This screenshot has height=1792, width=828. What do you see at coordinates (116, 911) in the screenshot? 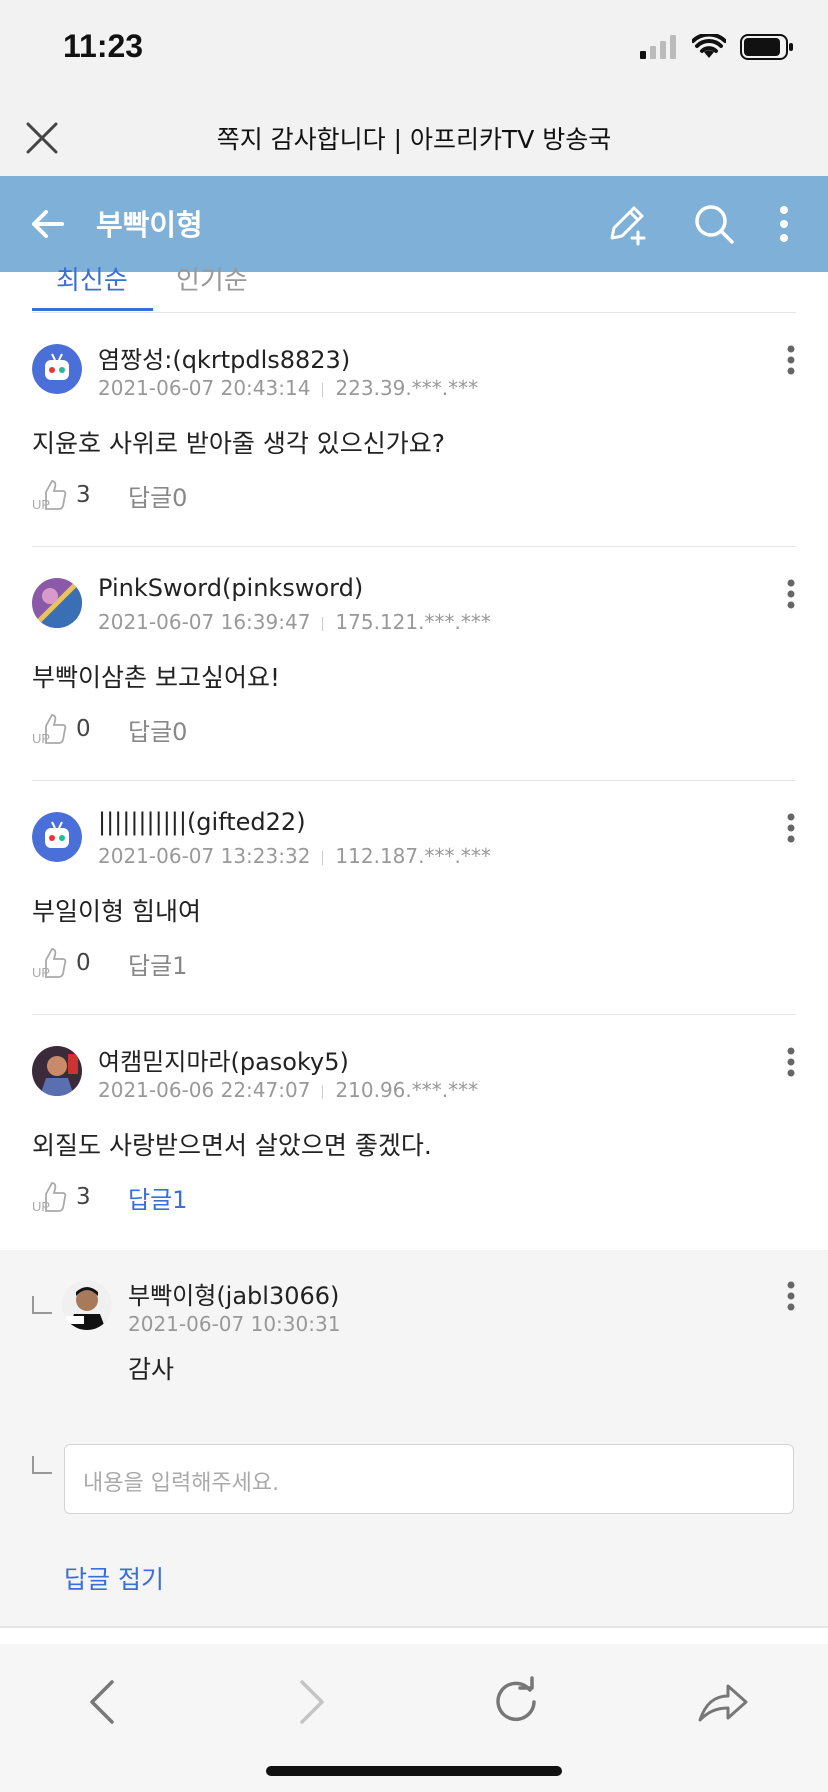
I see `comment-text: 부일이형 힘내여` at bounding box center [116, 911].